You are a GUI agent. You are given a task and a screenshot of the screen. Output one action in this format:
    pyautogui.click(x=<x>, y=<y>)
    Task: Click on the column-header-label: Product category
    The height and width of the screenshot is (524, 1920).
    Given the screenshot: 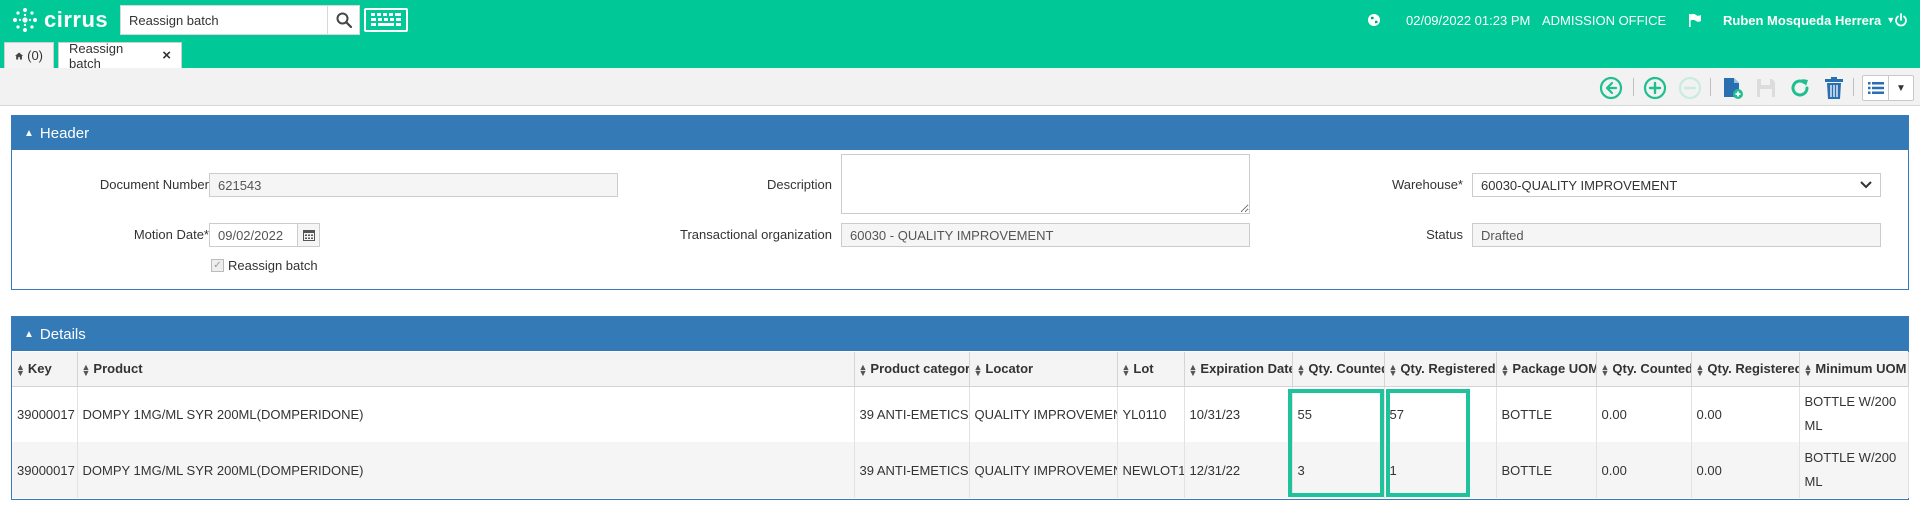 What is the action you would take?
    pyautogui.click(x=919, y=369)
    